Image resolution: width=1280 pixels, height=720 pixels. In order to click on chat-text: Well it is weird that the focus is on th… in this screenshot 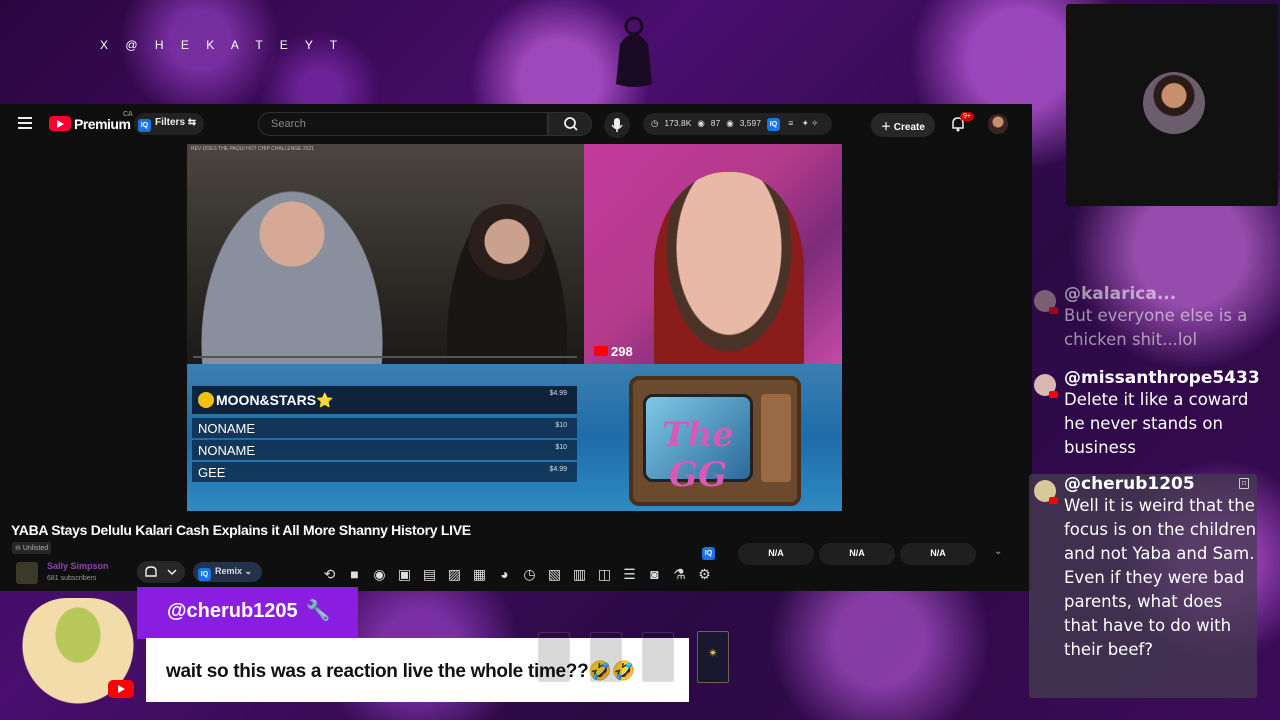, I will do `click(1160, 577)`.